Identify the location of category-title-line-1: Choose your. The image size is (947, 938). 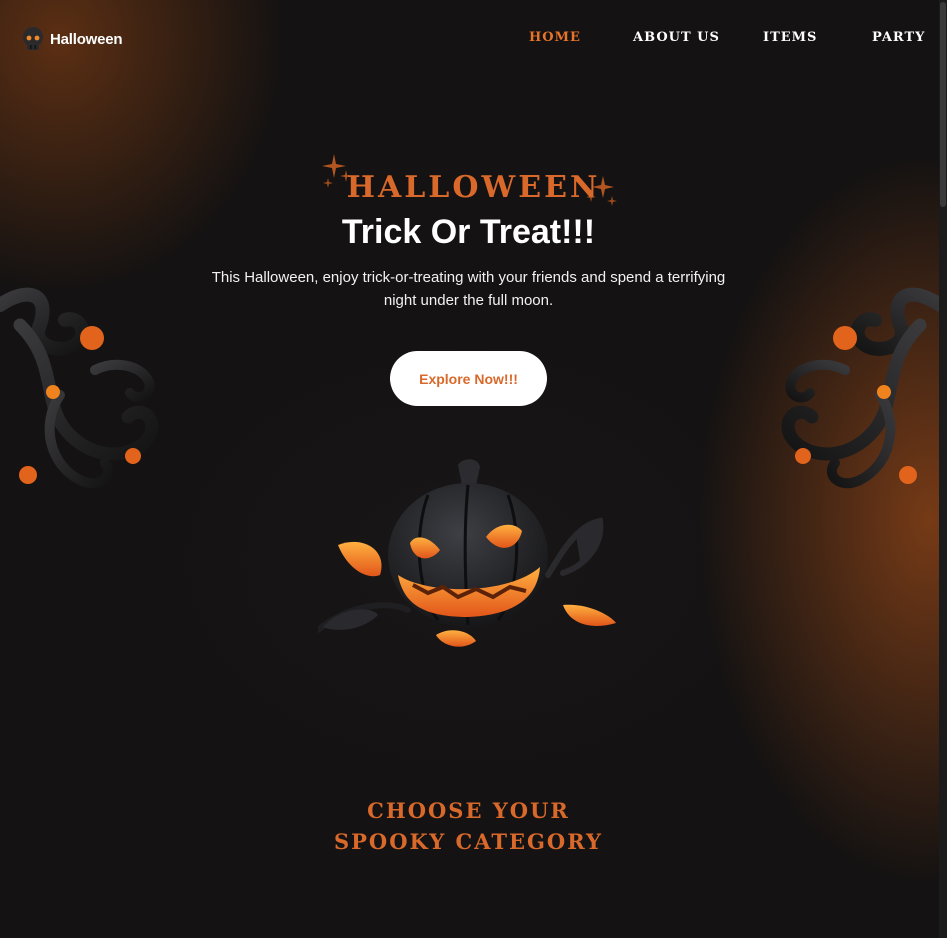
(468, 810).